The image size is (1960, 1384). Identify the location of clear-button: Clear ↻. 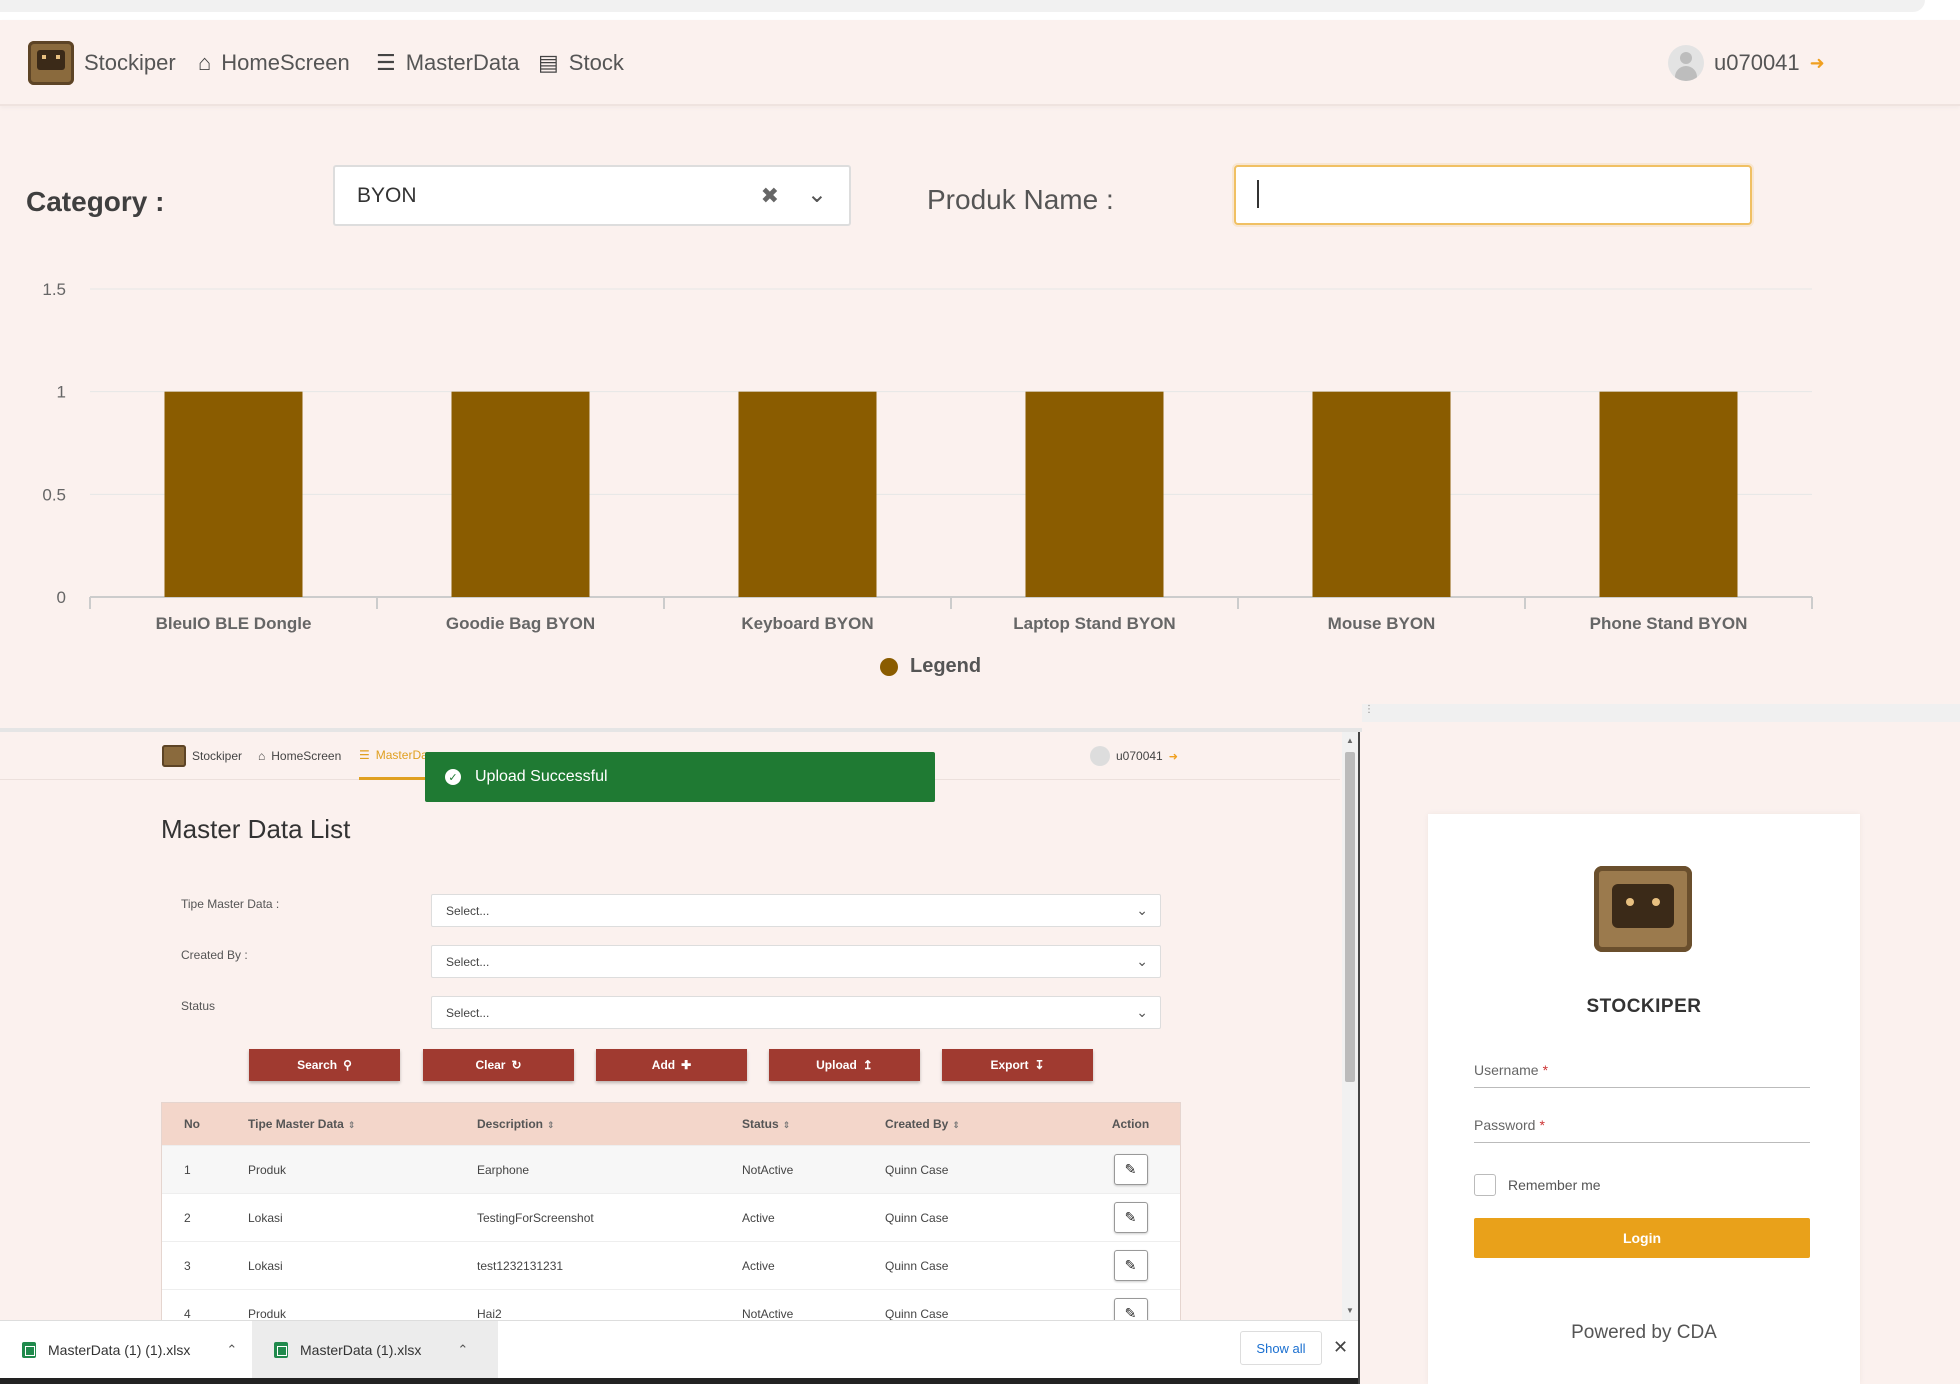
(498, 1065).